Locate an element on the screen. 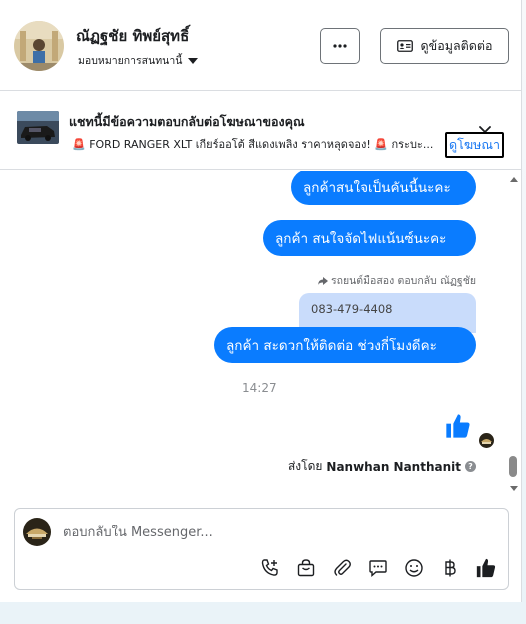  view-ad-link: ดูโฆษณา is located at coordinates (474, 145).